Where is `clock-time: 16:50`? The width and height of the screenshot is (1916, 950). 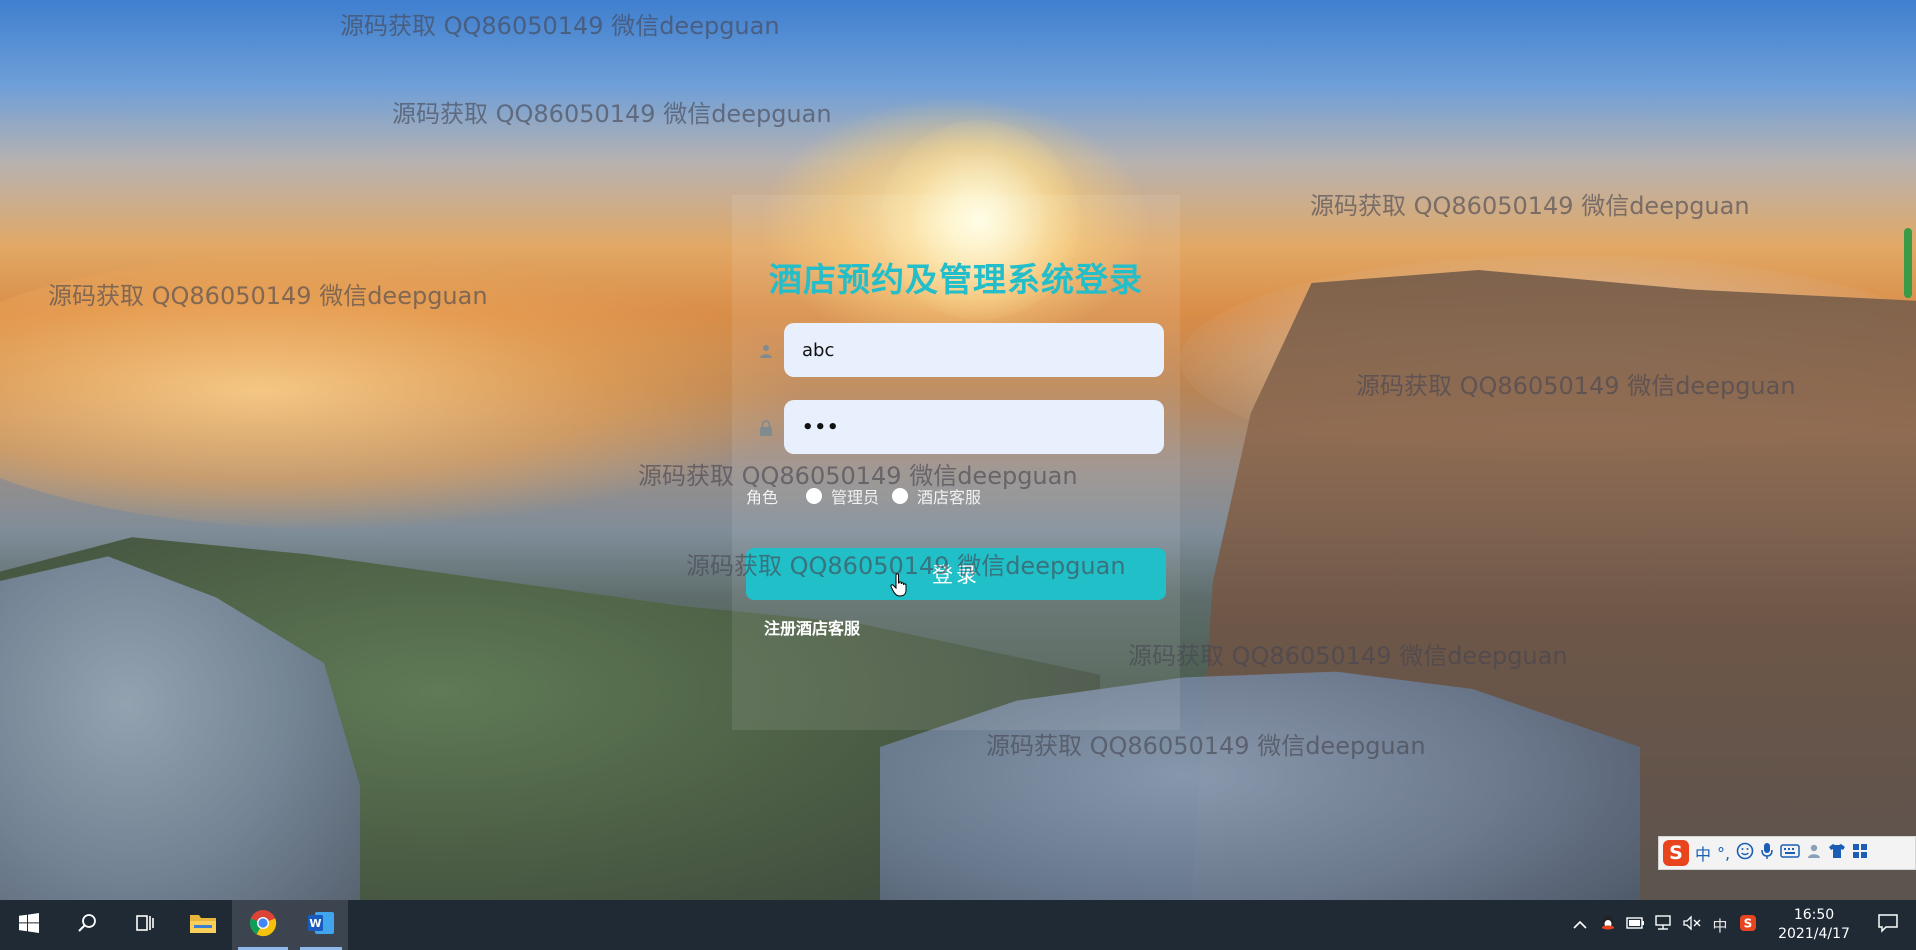
clock-time: 16:50 is located at coordinates (1814, 915).